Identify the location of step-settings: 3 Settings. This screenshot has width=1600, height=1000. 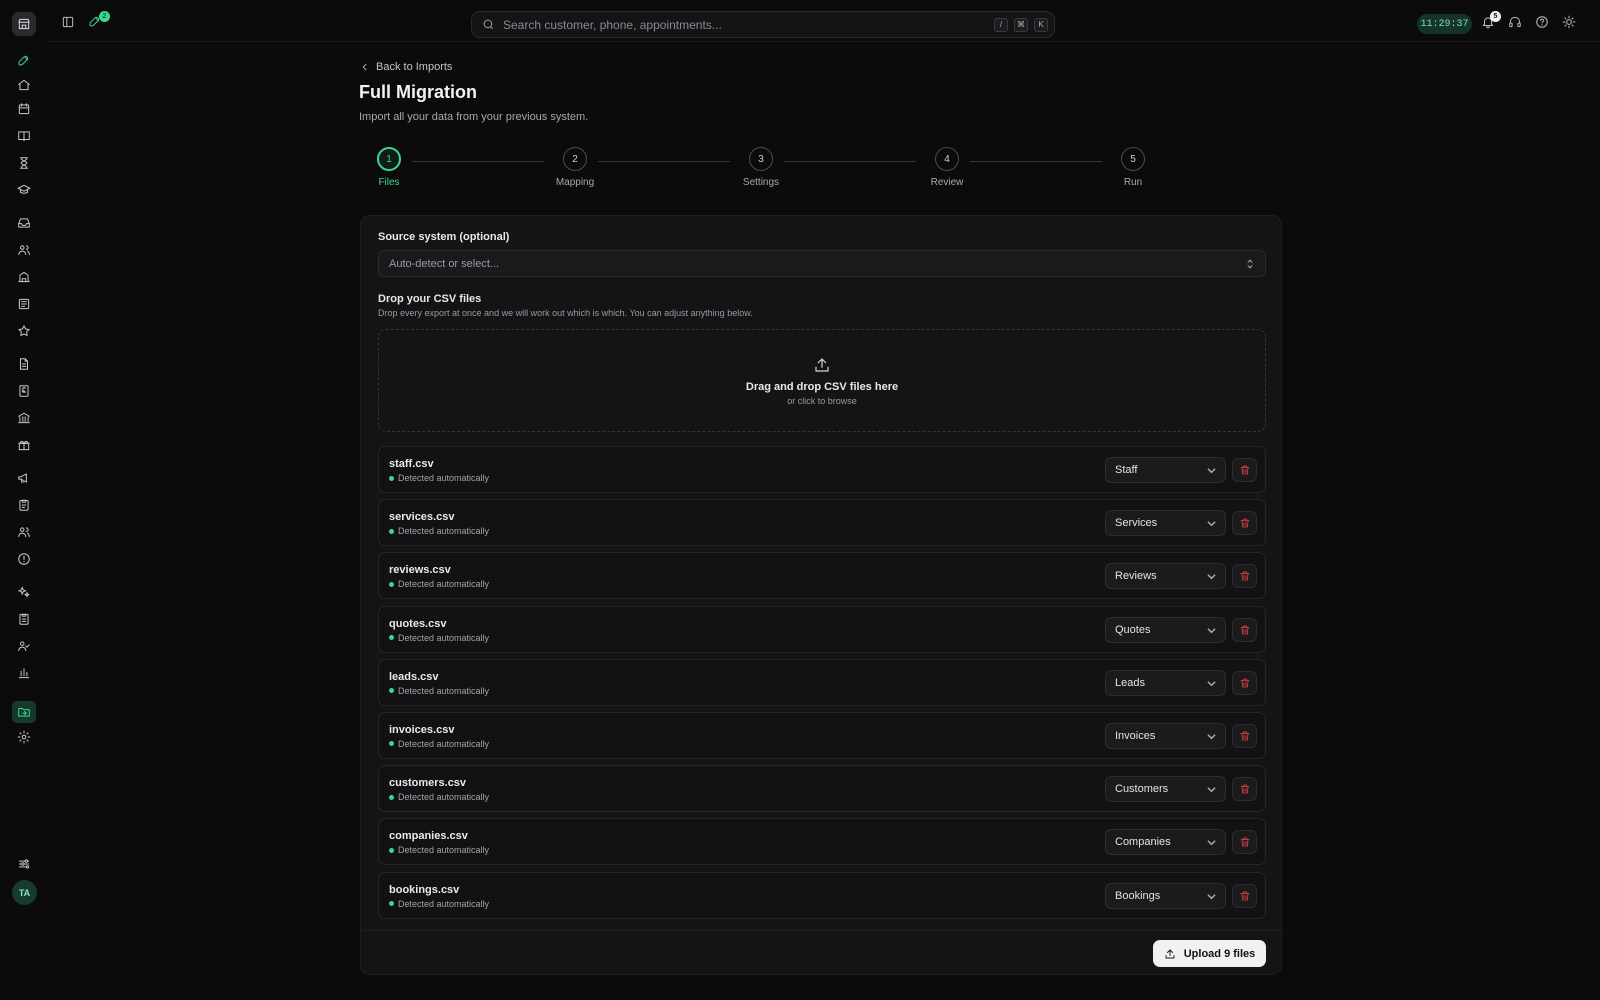
(761, 167).